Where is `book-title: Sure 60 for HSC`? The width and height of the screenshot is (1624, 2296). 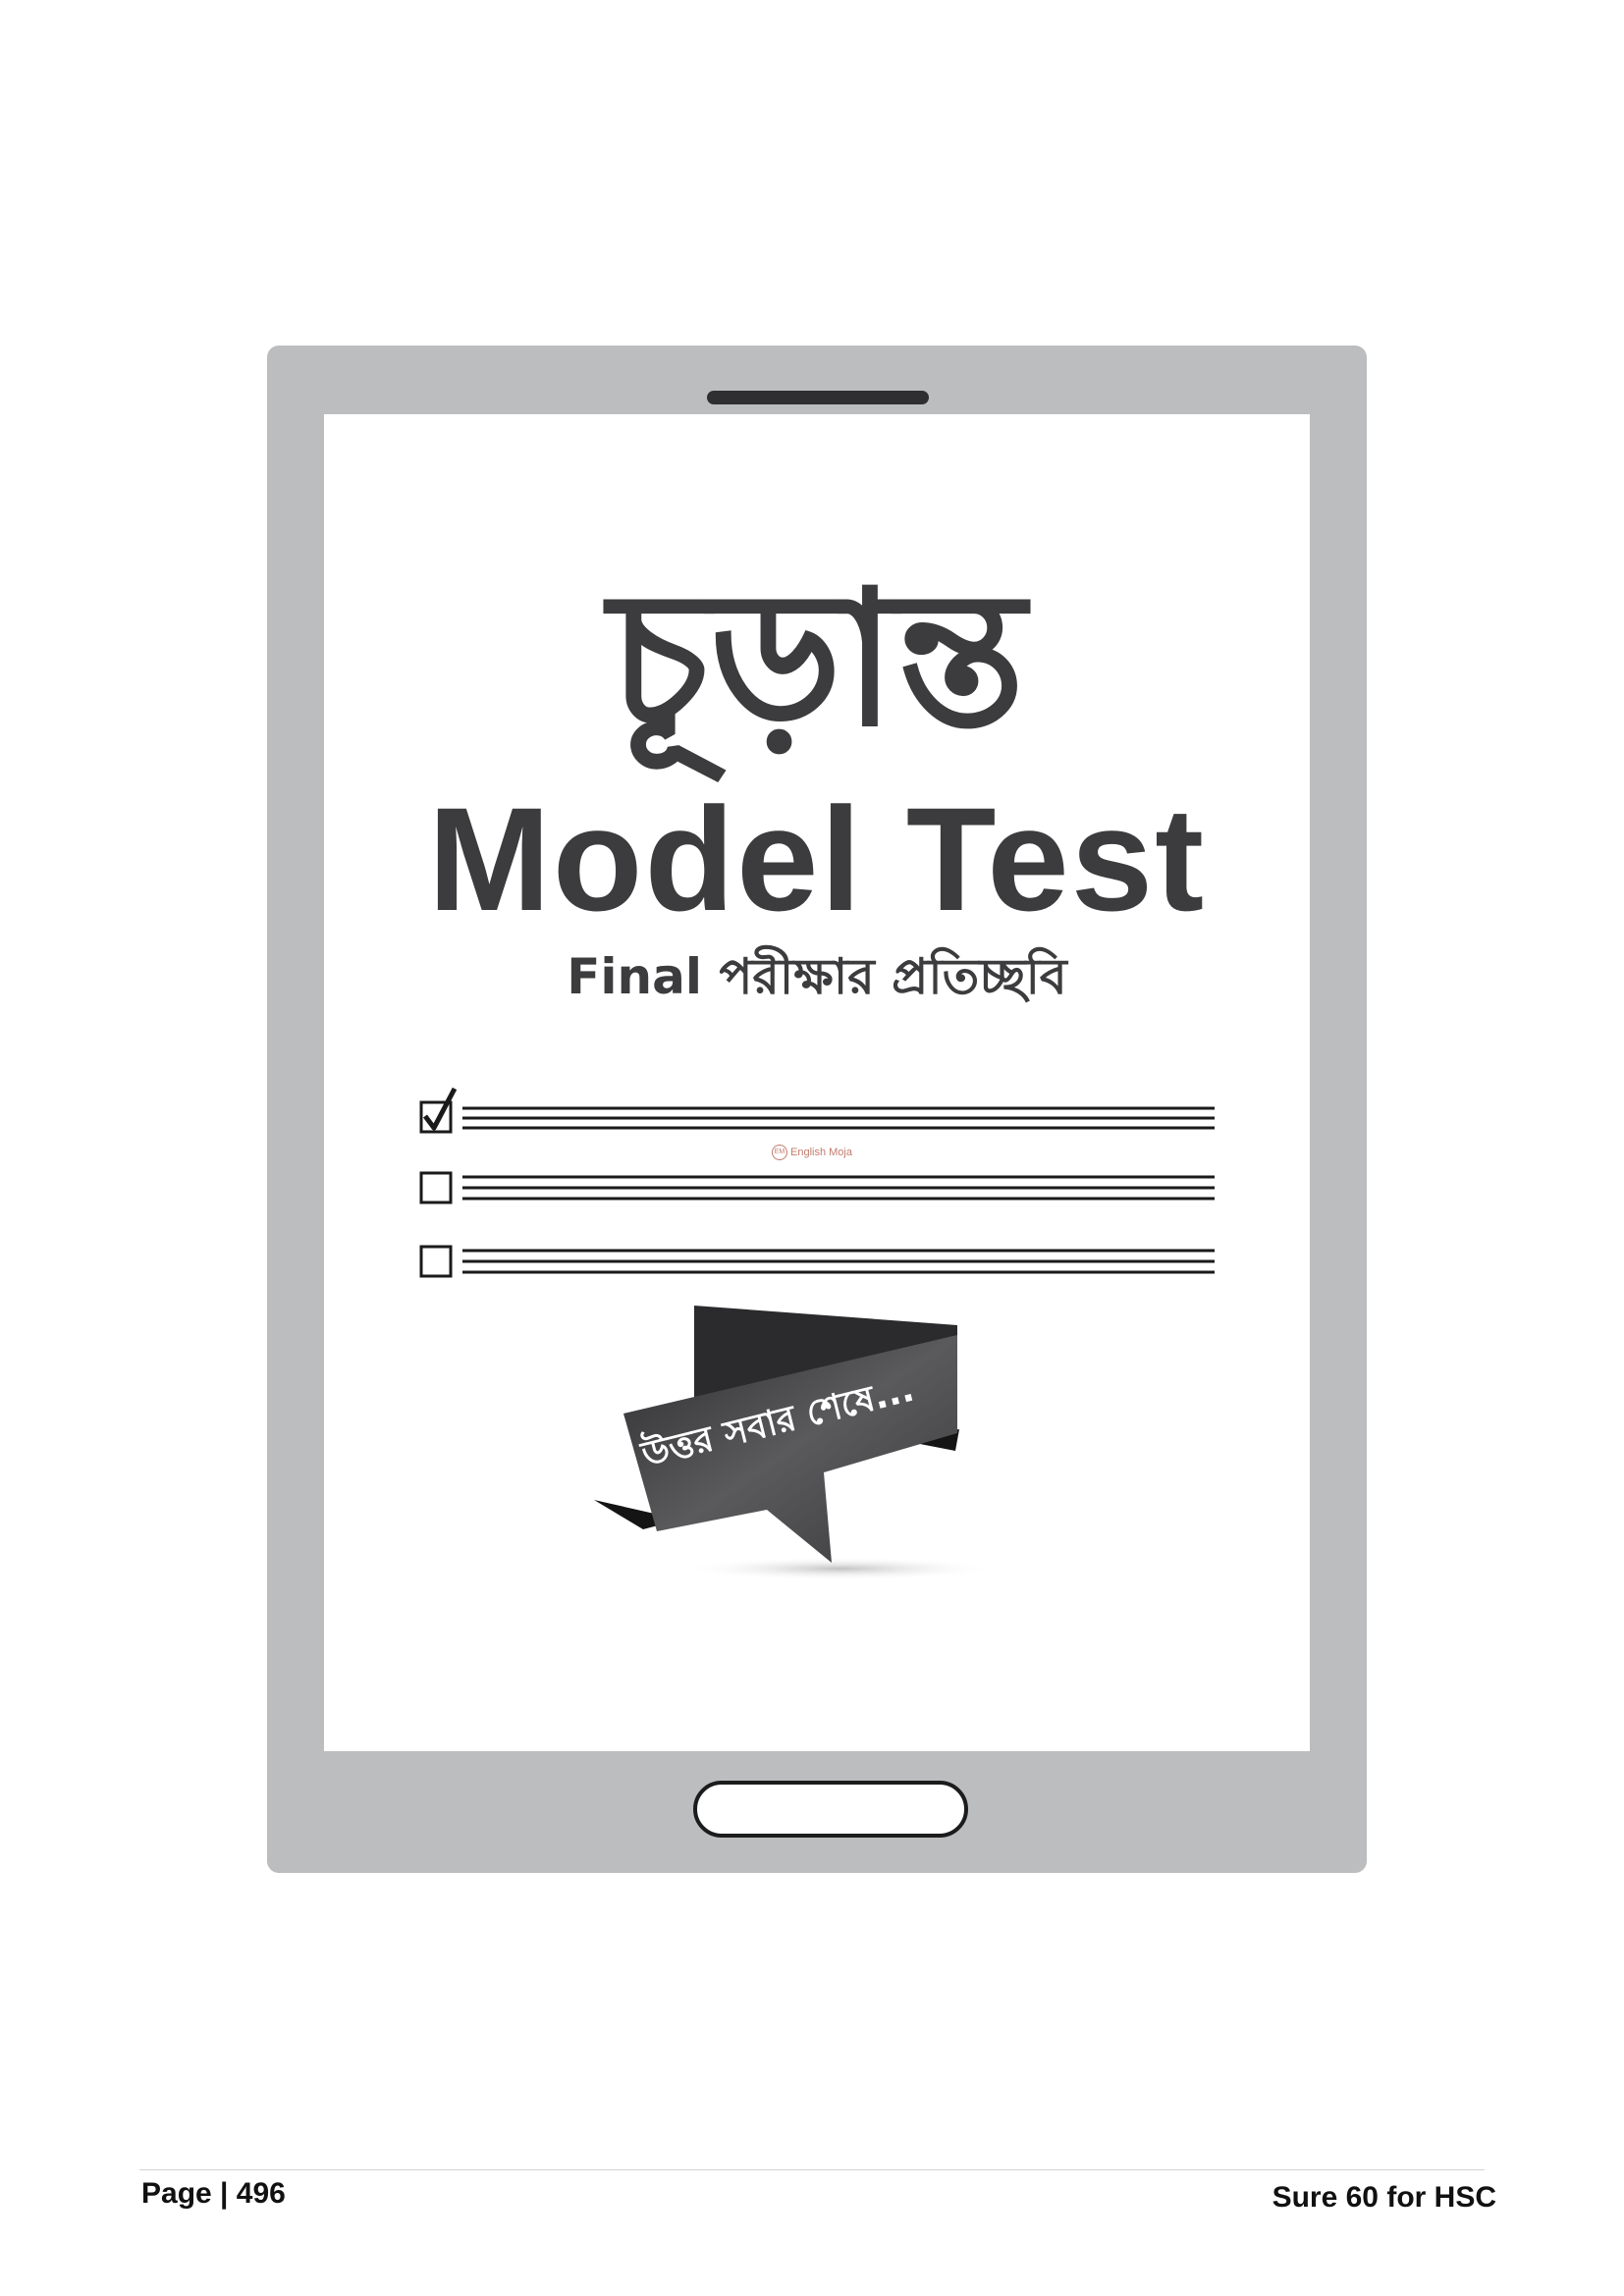 book-title: Sure 60 for HSC is located at coordinates (1384, 2197).